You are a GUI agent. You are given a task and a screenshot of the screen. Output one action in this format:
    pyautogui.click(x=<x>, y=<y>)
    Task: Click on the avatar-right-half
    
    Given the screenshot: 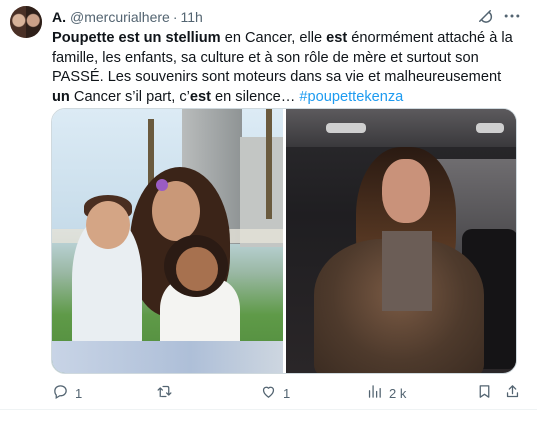 What is the action you would take?
    pyautogui.click(x=34, y=22)
    